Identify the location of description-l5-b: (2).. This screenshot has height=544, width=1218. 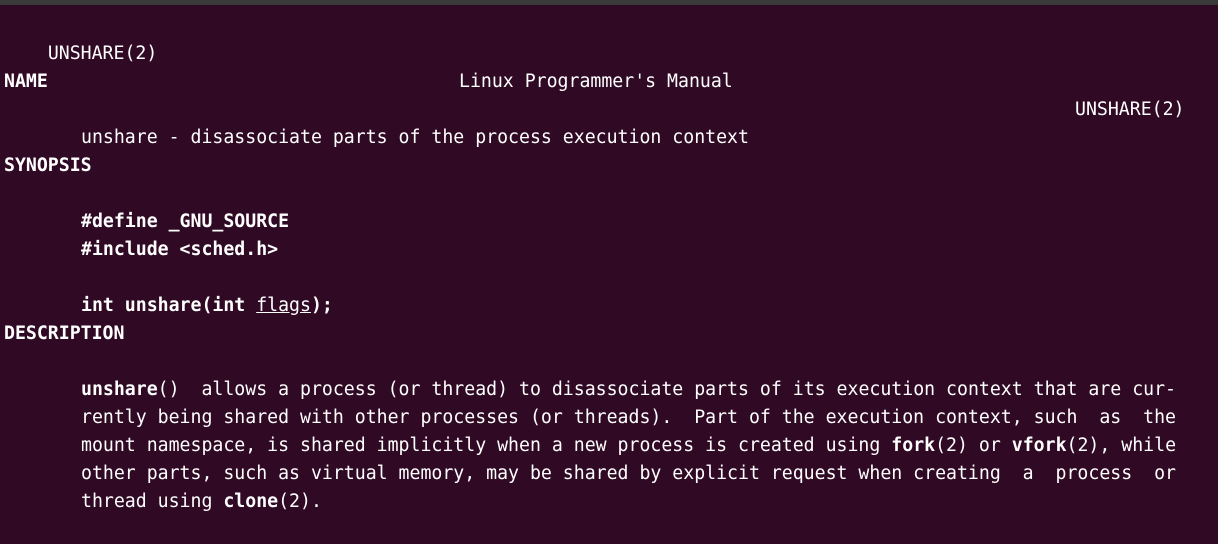
(300, 501).